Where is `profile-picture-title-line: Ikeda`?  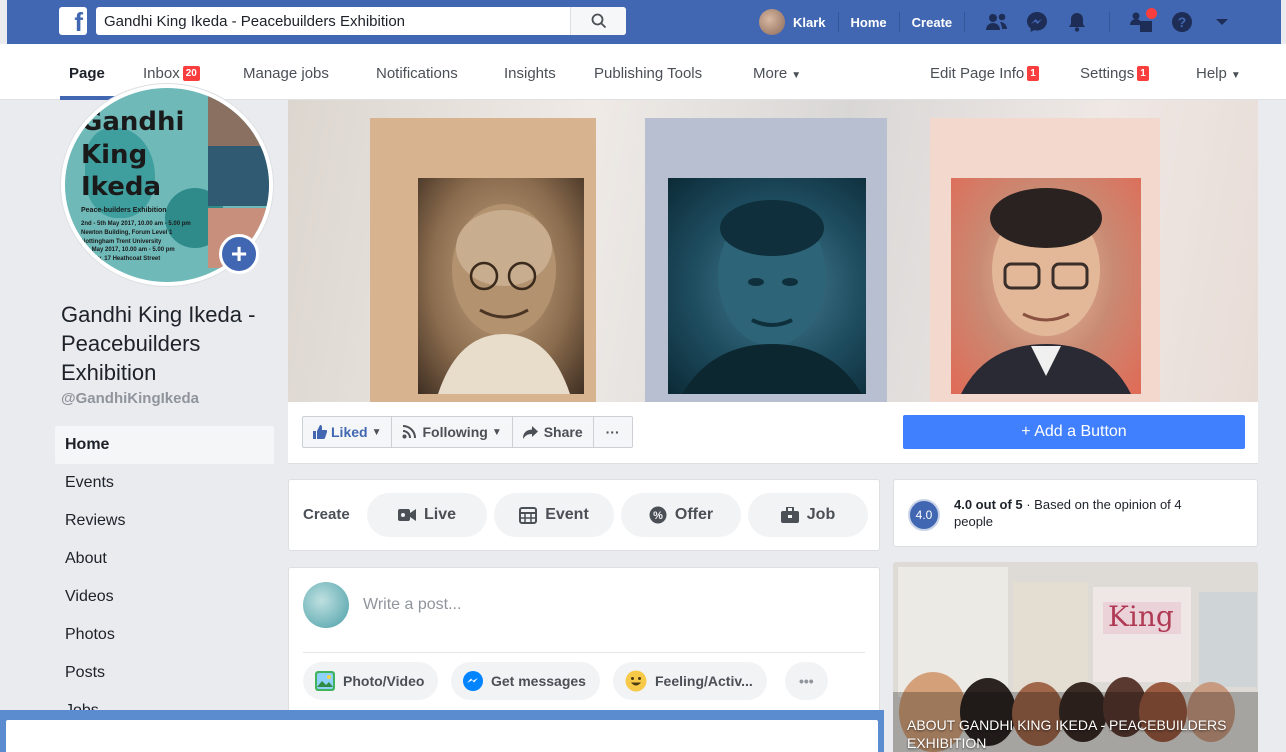
profile-picture-title-line: Ikeda is located at coordinates (121, 187).